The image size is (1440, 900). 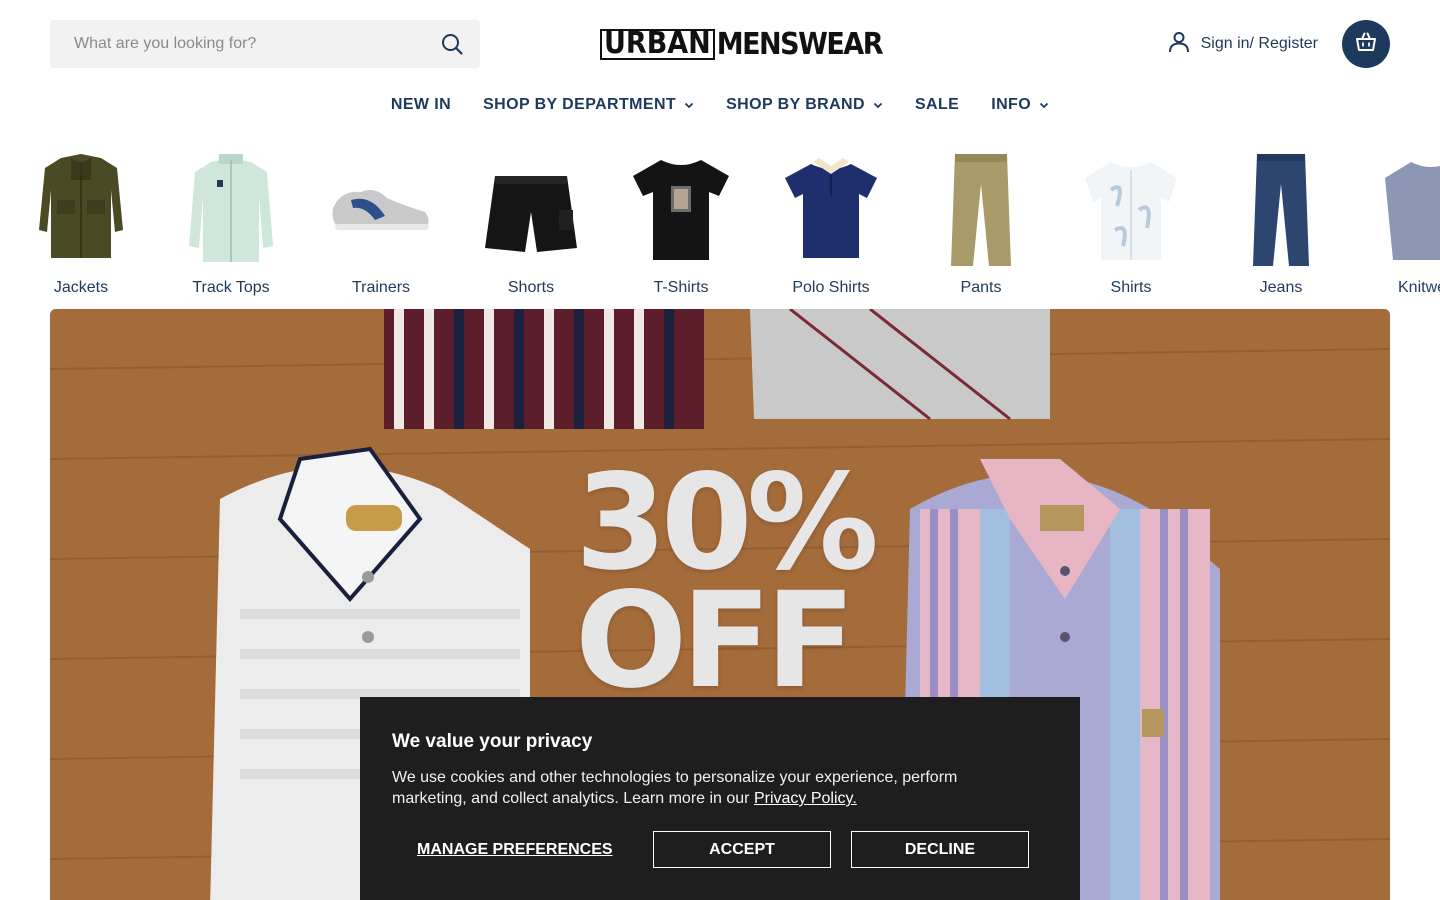 What do you see at coordinates (795, 104) in the screenshot?
I see `nav-label: SHOP BY BRAND` at bounding box center [795, 104].